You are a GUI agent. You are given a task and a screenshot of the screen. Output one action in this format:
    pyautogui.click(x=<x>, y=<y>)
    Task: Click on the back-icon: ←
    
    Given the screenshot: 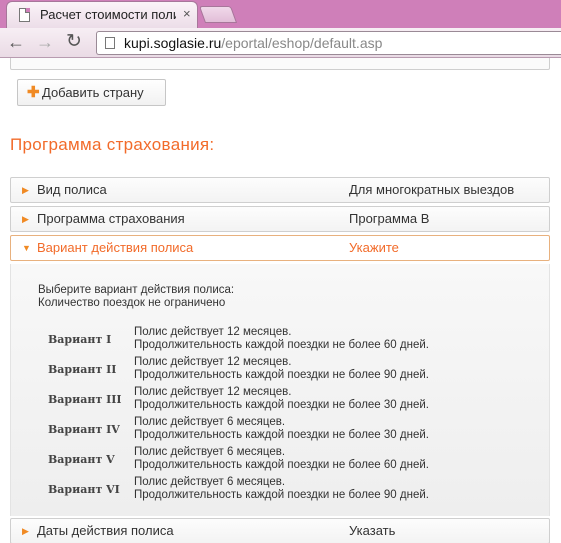 What is the action you would take?
    pyautogui.click(x=16, y=42)
    